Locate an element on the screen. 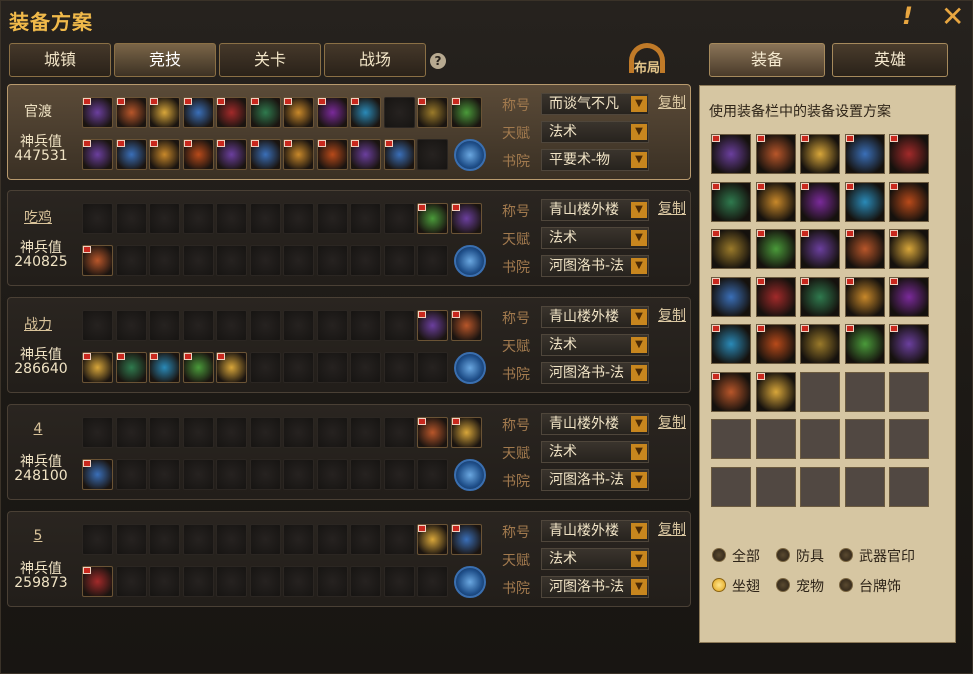  plan-name: 吃鸡 is located at coordinates (38, 217).